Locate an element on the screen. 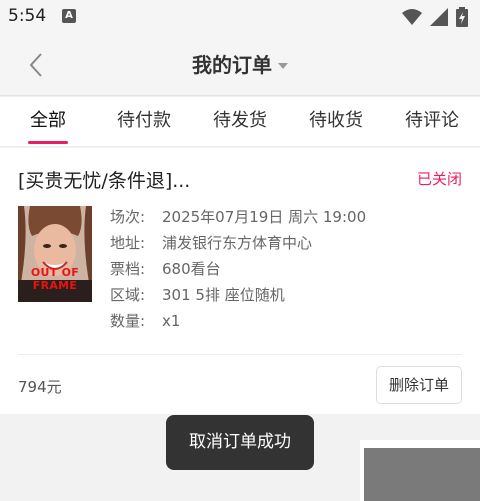  detail-row-ticket-tier: 票档: 680看台 is located at coordinates (238, 269).